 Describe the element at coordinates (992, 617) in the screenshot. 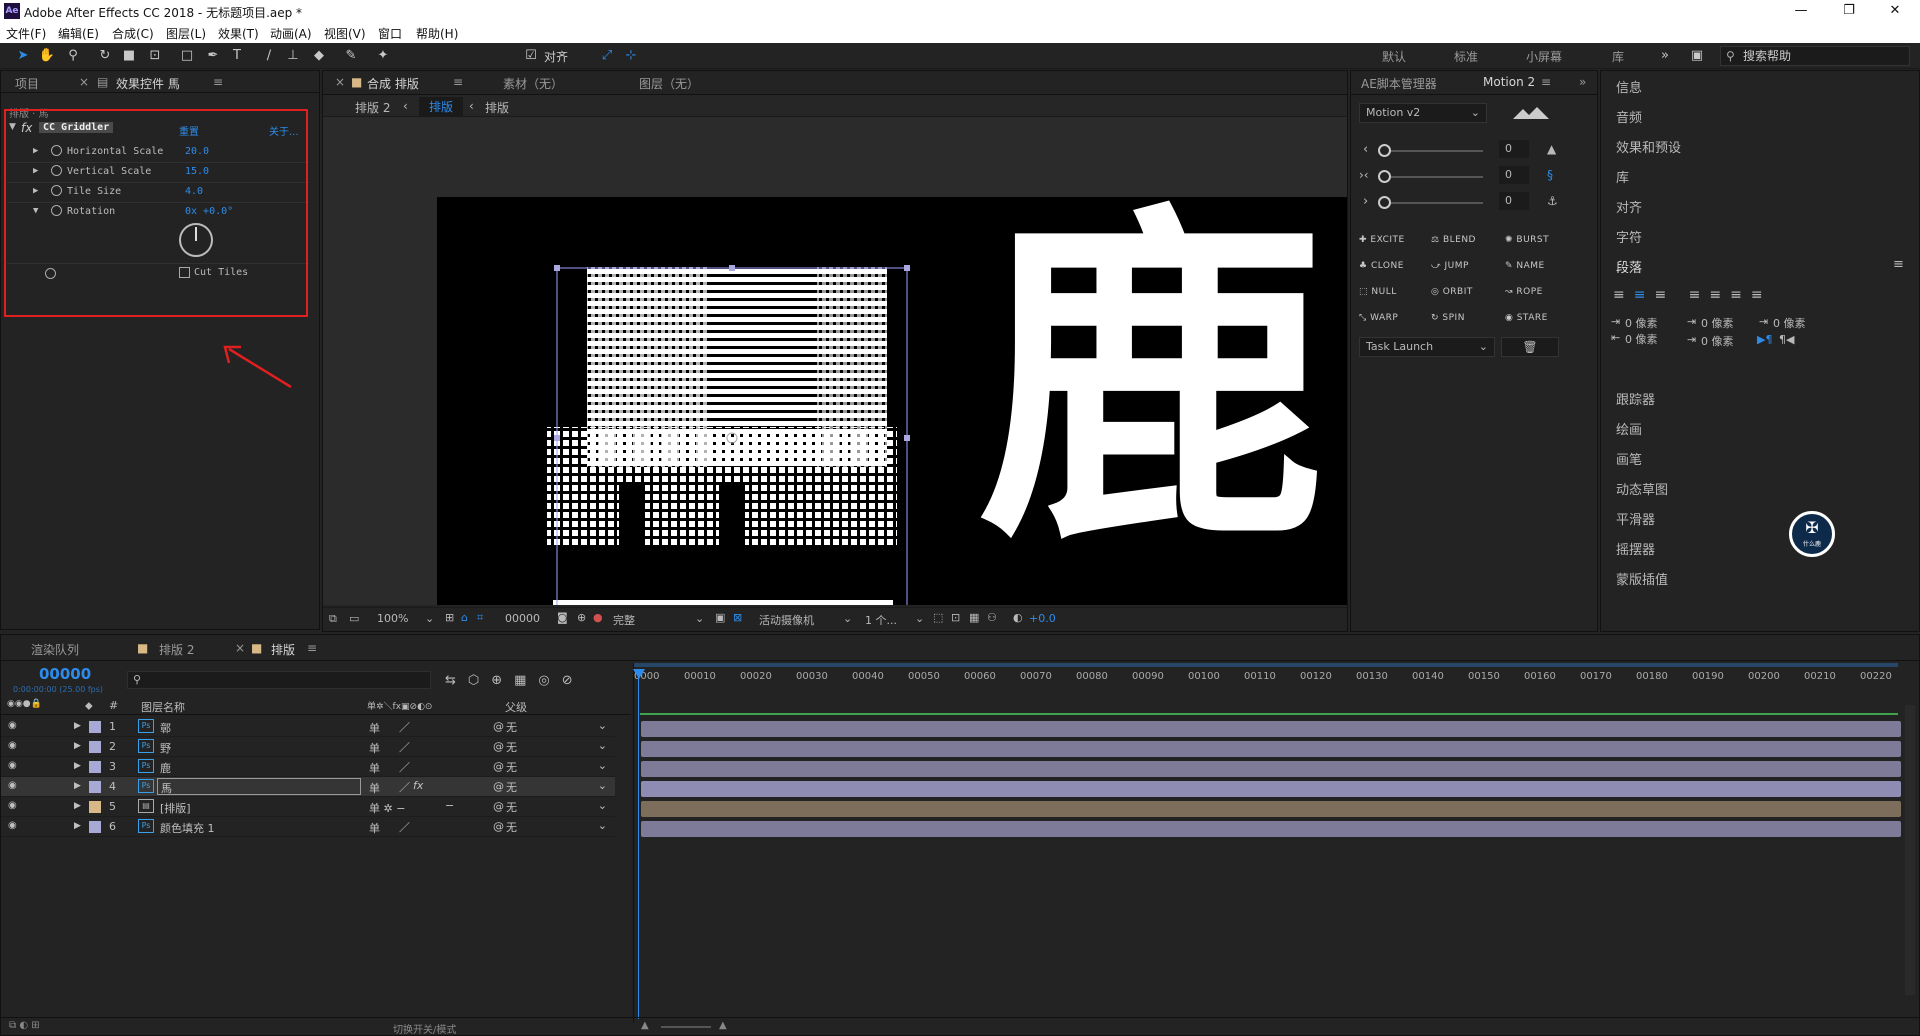

I see `flowchart-icon: ⚇` at that location.